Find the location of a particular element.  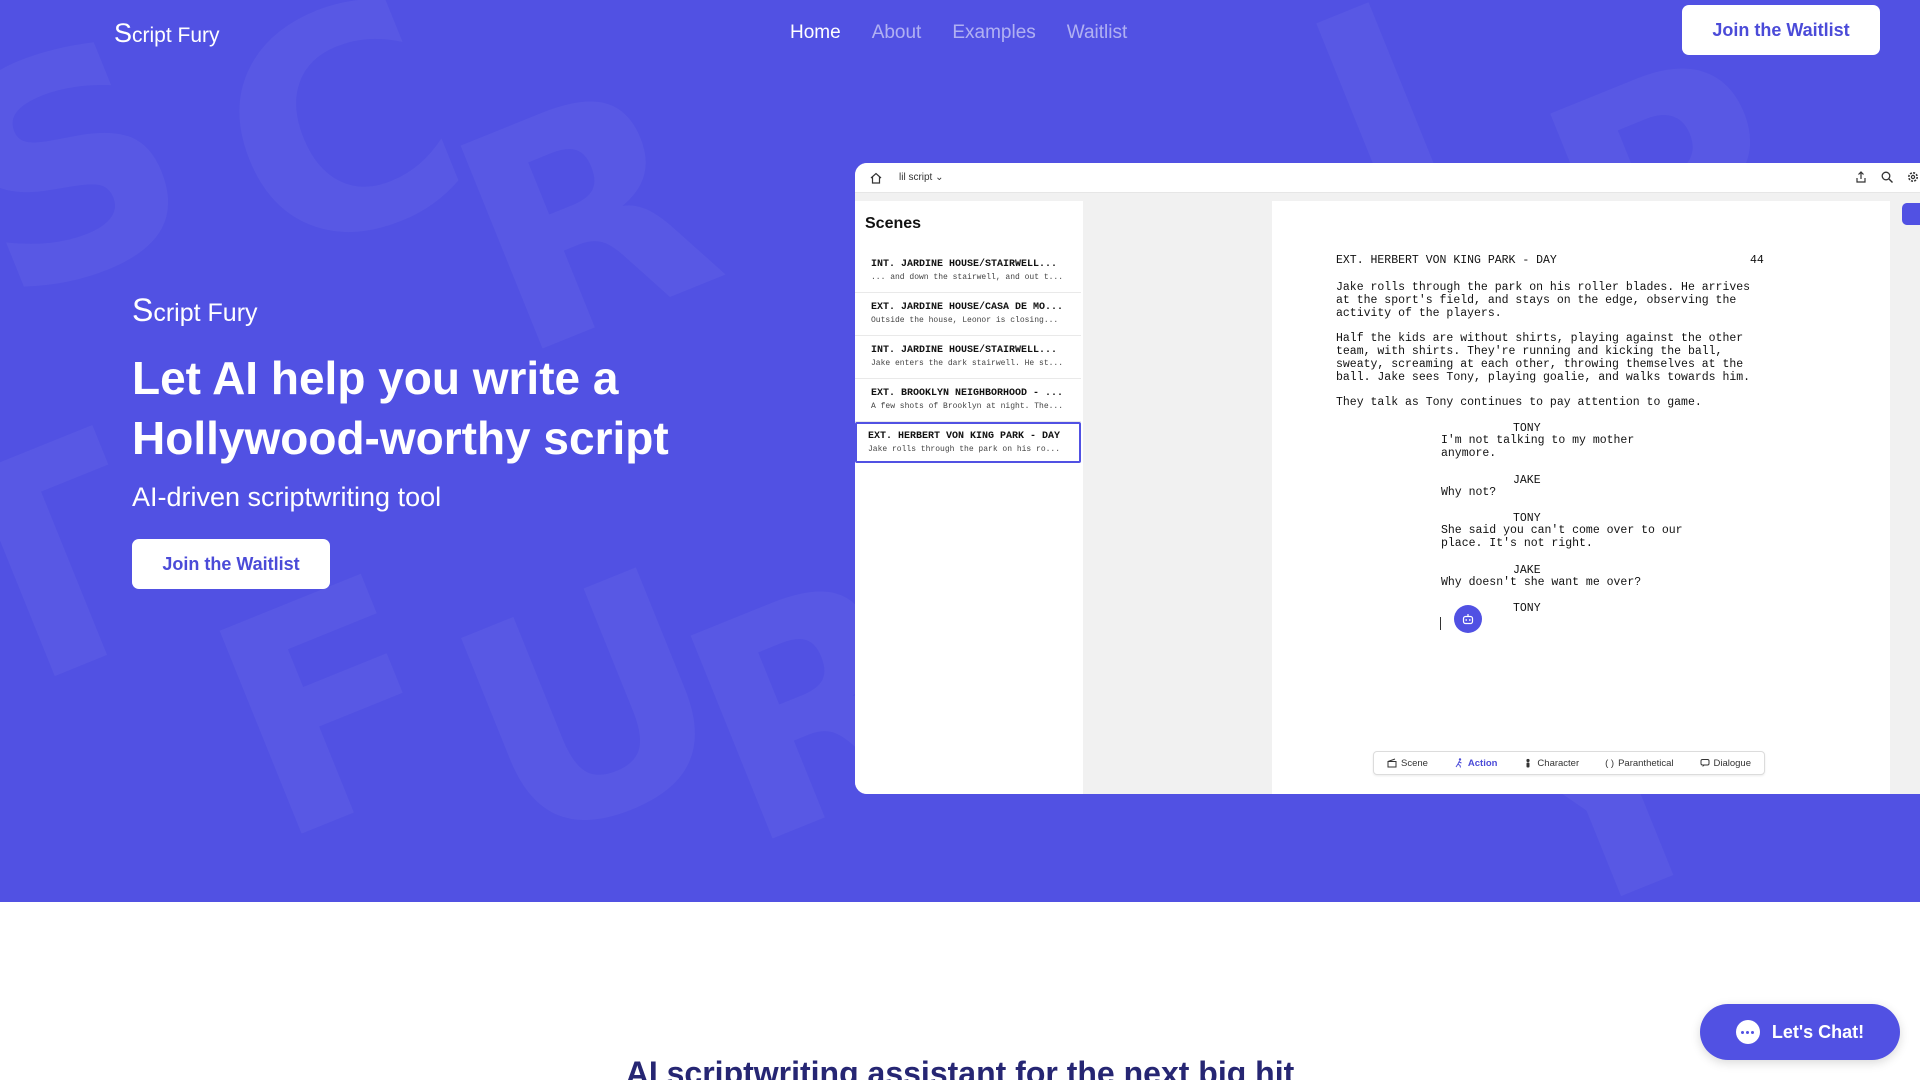

chat-label: Let's Chat! is located at coordinates (1818, 1031).